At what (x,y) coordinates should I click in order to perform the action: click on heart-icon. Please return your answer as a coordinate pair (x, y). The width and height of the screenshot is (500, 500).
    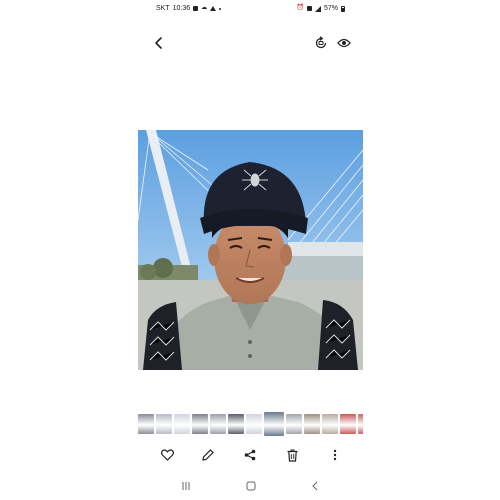
    Looking at the image, I should click on (167, 455).